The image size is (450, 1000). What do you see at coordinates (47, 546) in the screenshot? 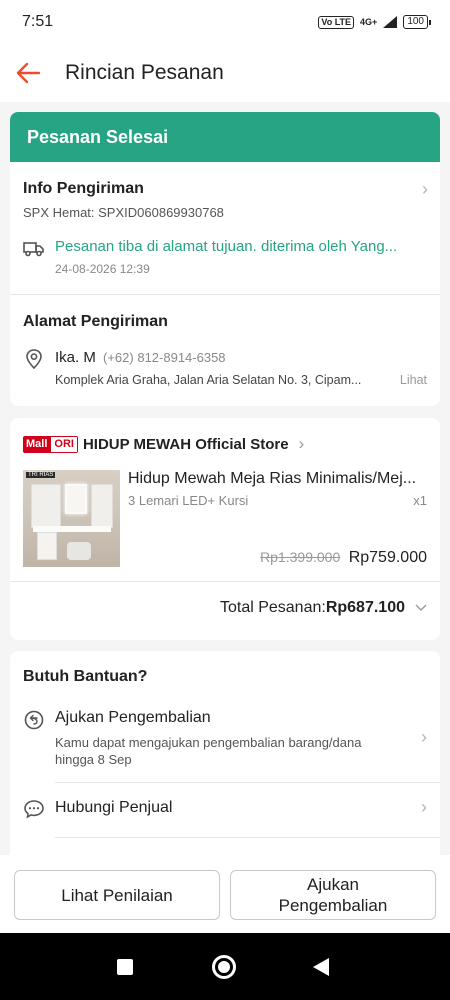
I see `product-drawer` at bounding box center [47, 546].